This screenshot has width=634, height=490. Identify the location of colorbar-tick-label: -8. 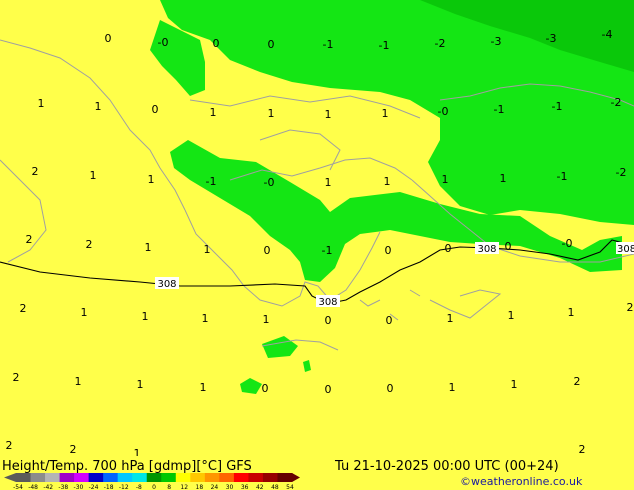
(139, 487).